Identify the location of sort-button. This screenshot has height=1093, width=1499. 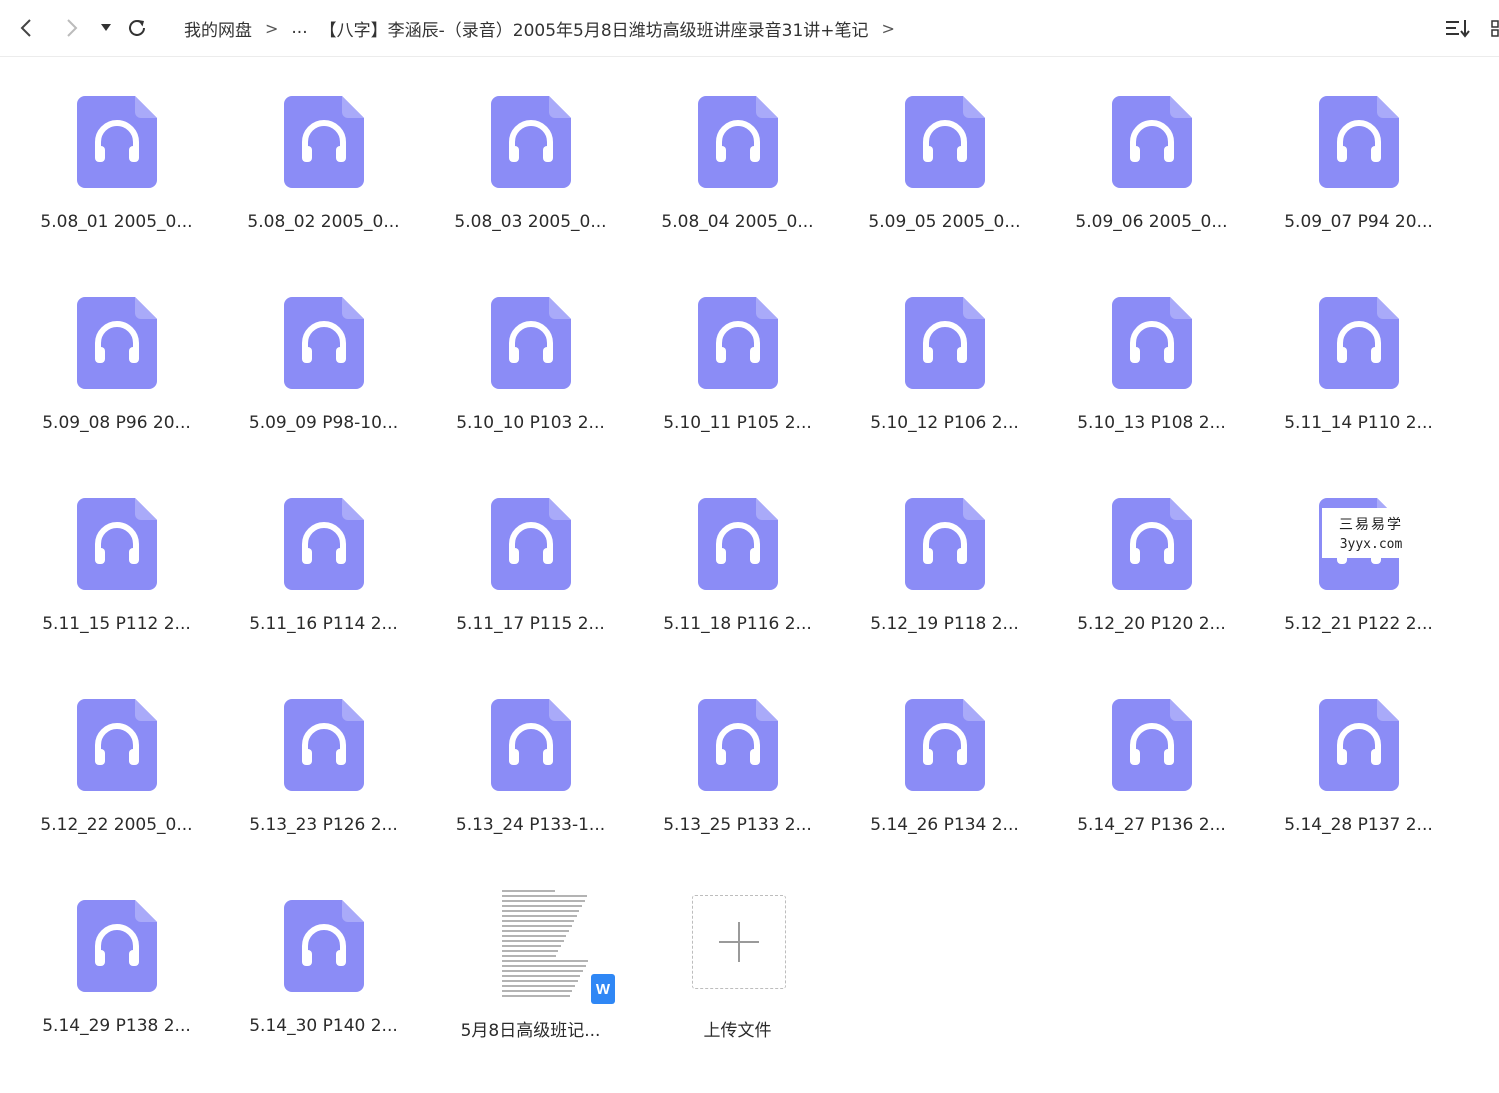
(1459, 28).